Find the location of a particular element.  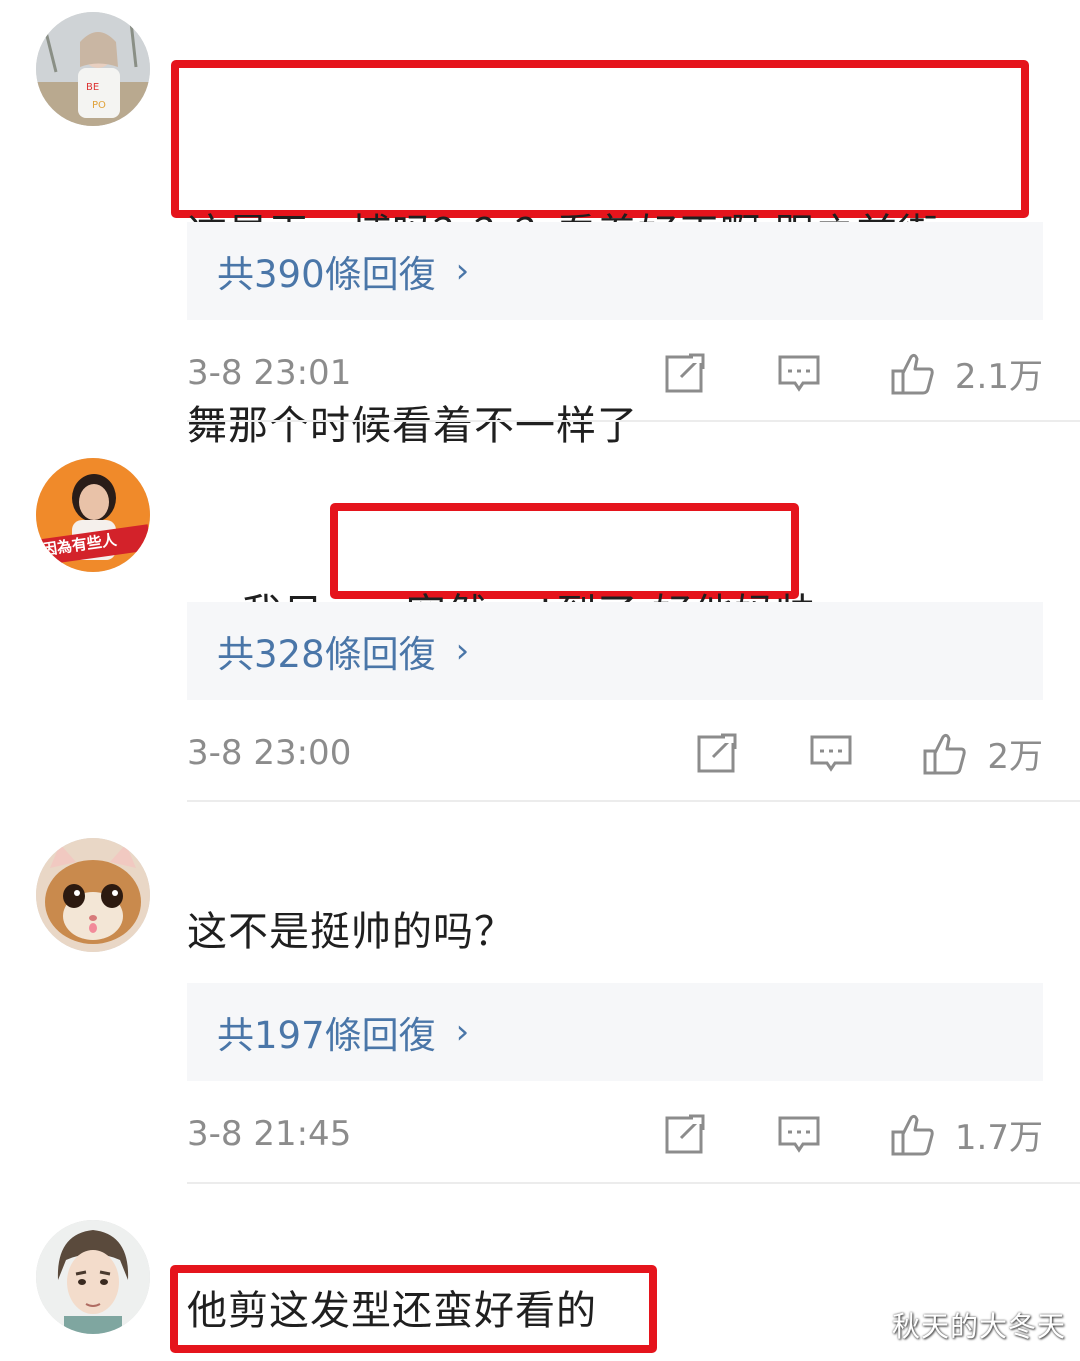

avatar is located at coordinates (93, 1277).